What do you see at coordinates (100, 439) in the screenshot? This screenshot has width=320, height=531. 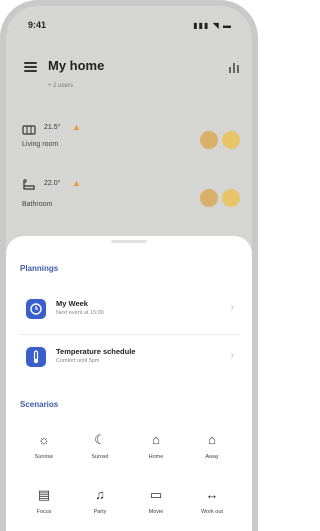 I see `moon-icon: ☾` at bounding box center [100, 439].